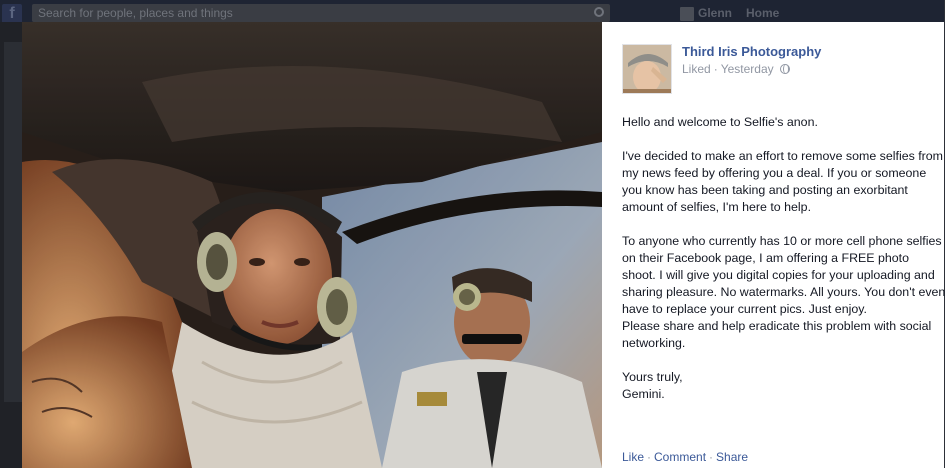  What do you see at coordinates (680, 457) in the screenshot?
I see `comment-link: Comment` at bounding box center [680, 457].